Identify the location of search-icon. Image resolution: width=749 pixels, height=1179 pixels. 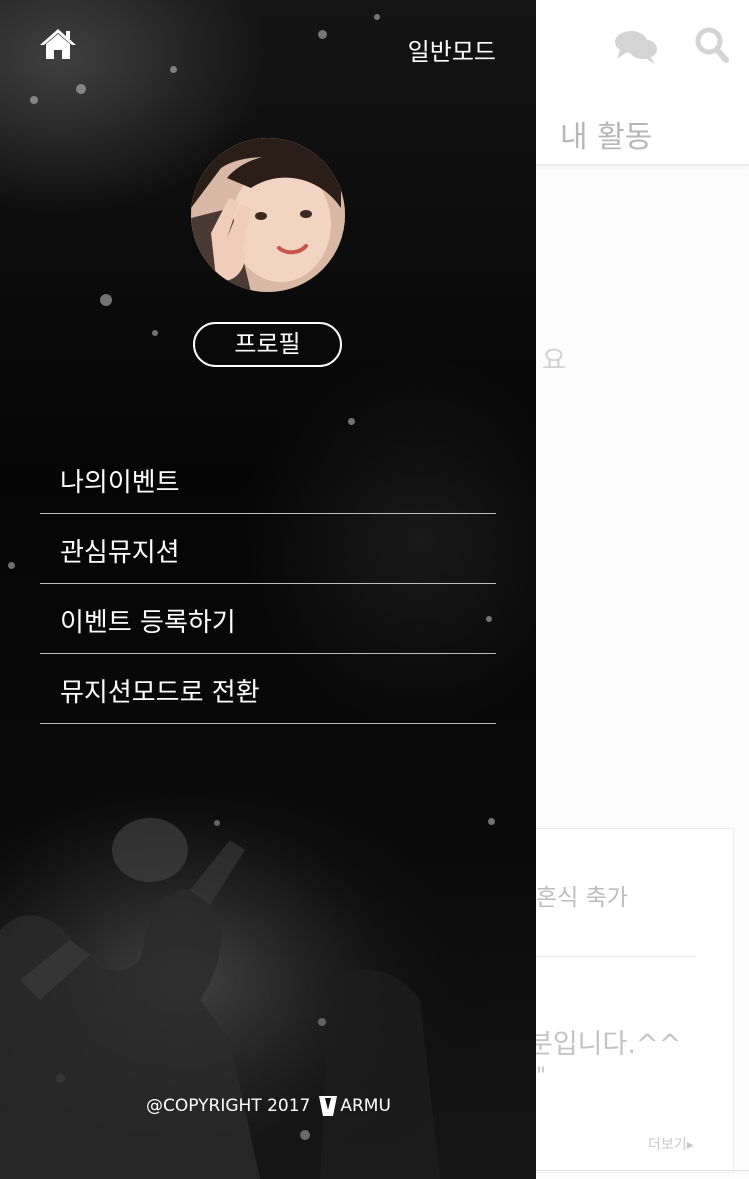
(712, 46).